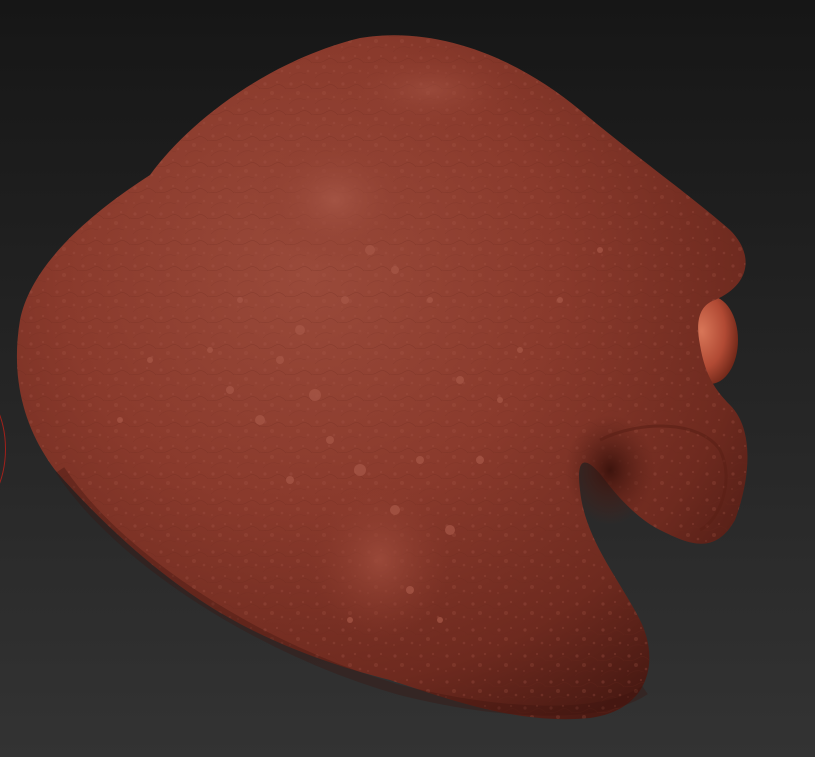 This screenshot has width=815, height=757. I want to click on cheek-bulge, so click(380, 560).